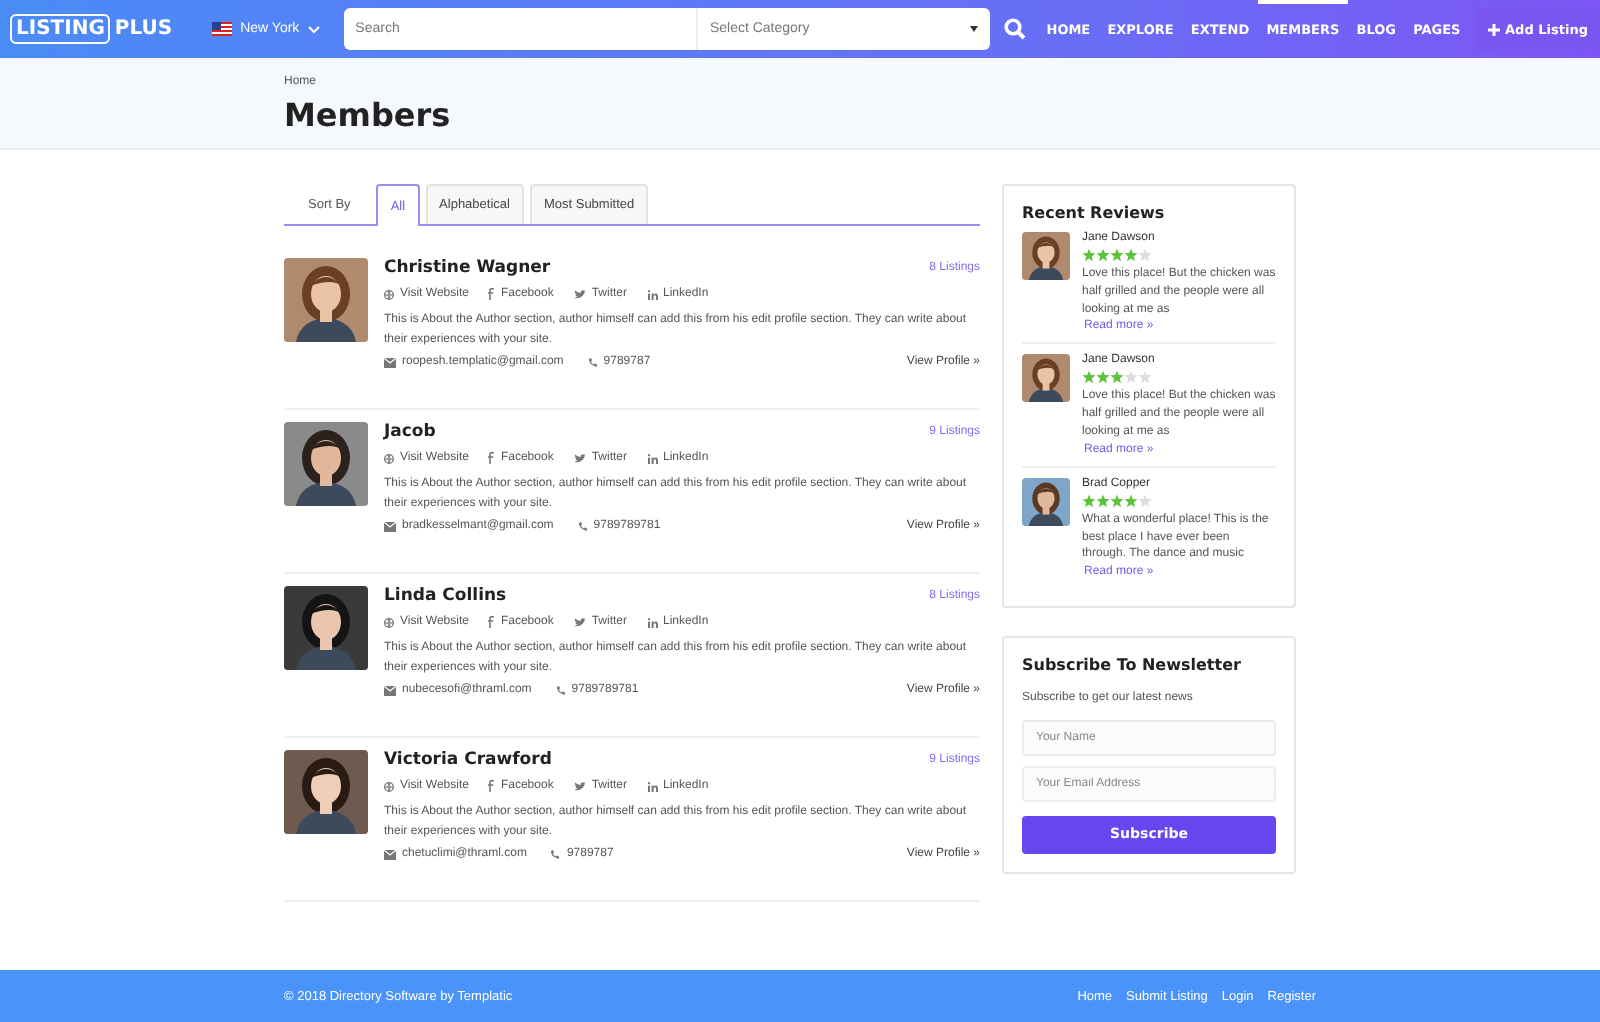 Image resolution: width=1600 pixels, height=1022 pixels. I want to click on plus-icon, so click(1493, 29).